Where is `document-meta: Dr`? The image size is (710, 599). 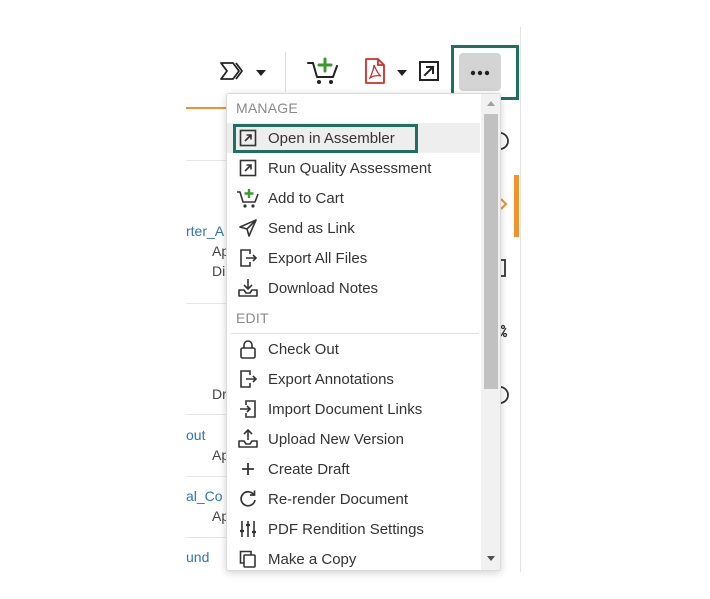
document-meta: Dr is located at coordinates (219, 394).